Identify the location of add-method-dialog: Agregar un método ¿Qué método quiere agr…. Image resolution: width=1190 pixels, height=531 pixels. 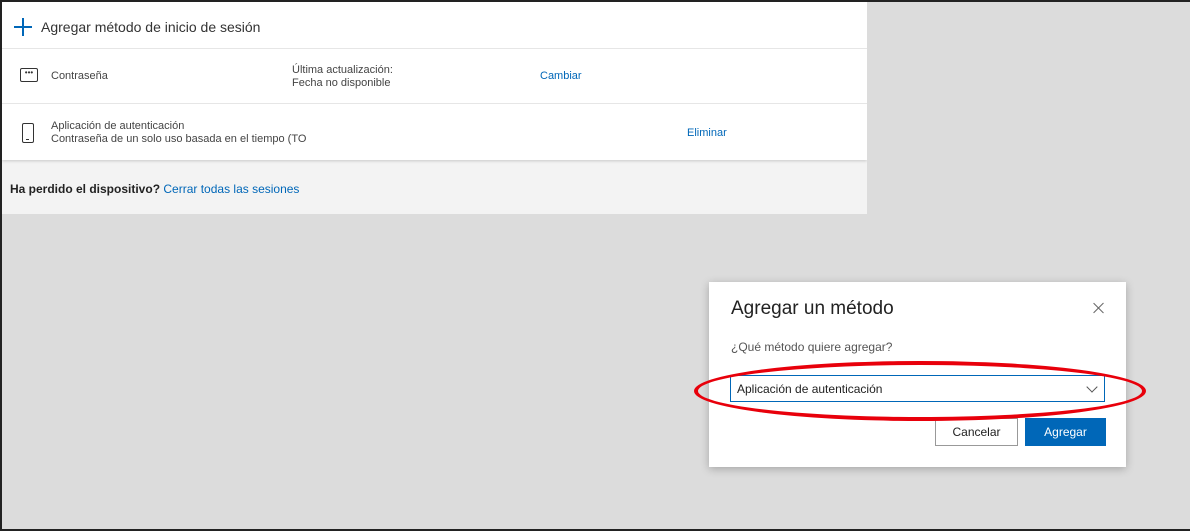
(917, 374).